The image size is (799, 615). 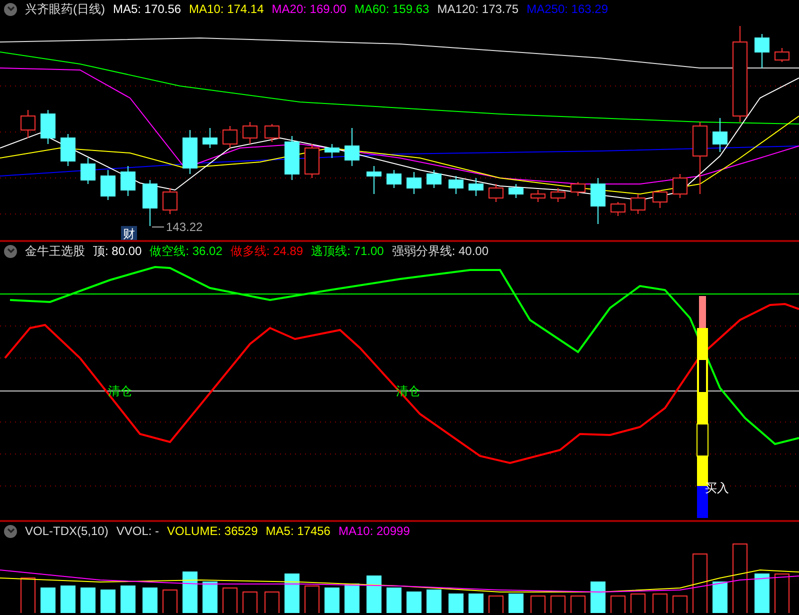 What do you see at coordinates (65, 9) in the screenshot?
I see `panel-title: 兴齐眼药(日线)` at bounding box center [65, 9].